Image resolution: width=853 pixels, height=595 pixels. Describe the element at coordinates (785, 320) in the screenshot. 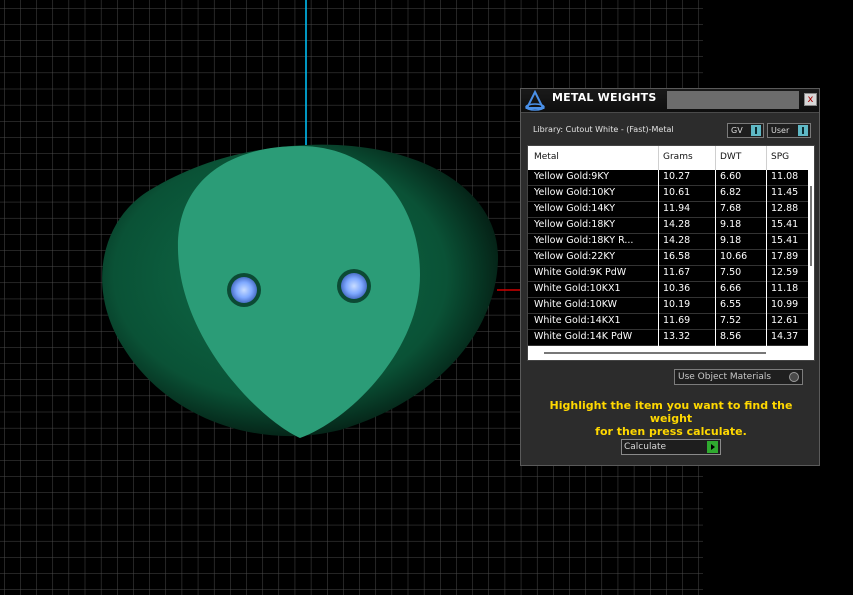

I see `spg-cell: 12.61` at that location.